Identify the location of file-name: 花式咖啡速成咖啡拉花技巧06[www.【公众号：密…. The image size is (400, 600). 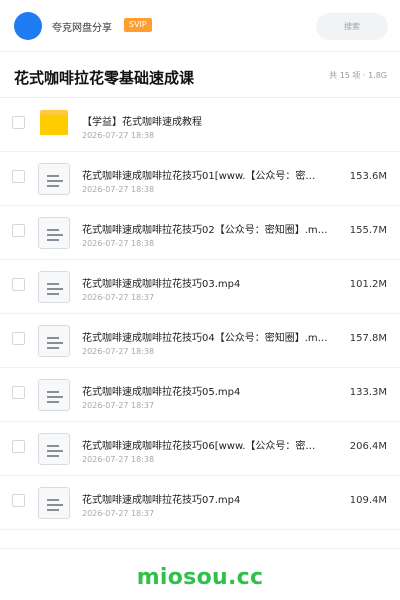
(211, 444).